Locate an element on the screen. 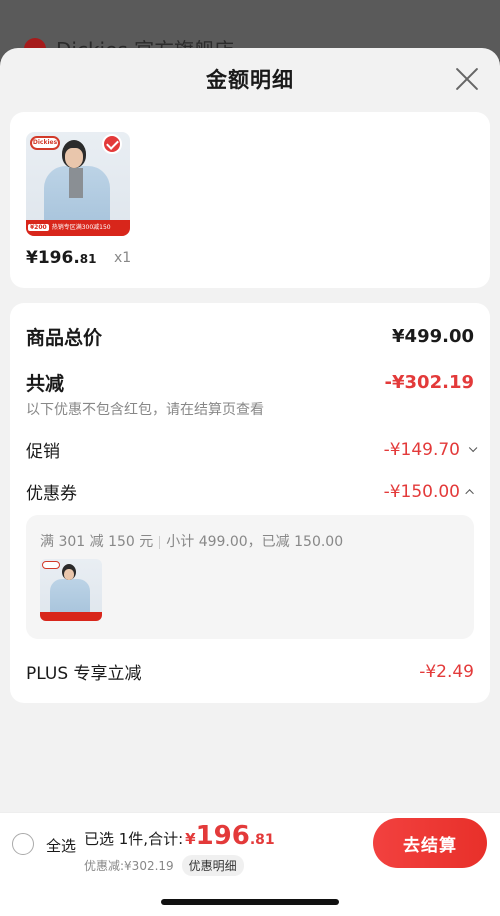 This screenshot has width=500, height=916. coupon-row: 优惠券 -¥150.00 is located at coordinates (250, 491).